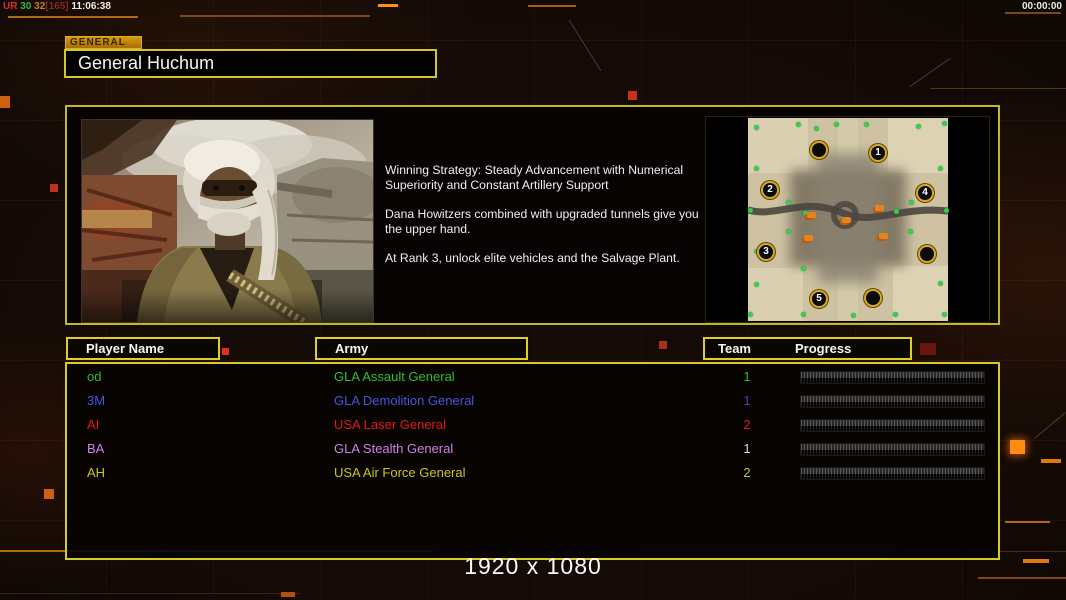 The width and height of the screenshot is (1066, 600). Describe the element at coordinates (250, 63) in the screenshot. I see `general-name-box: General Huchum` at that location.